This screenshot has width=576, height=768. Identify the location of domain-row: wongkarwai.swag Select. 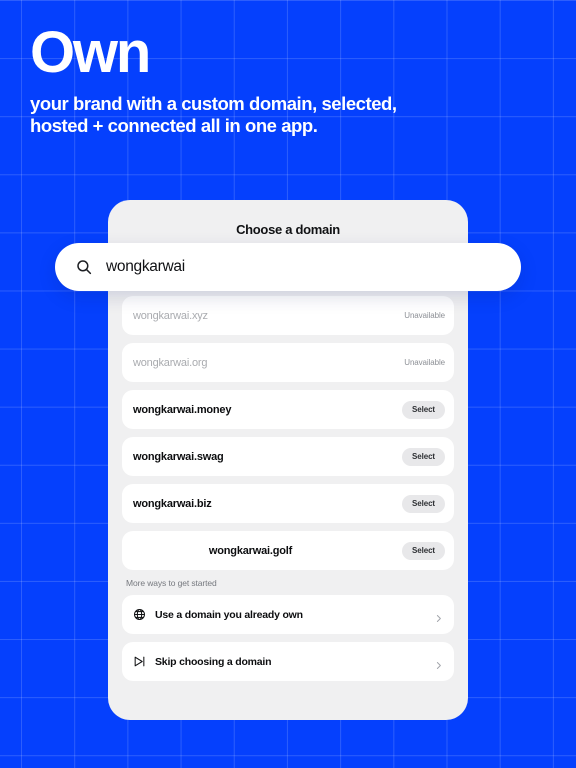
(288, 456).